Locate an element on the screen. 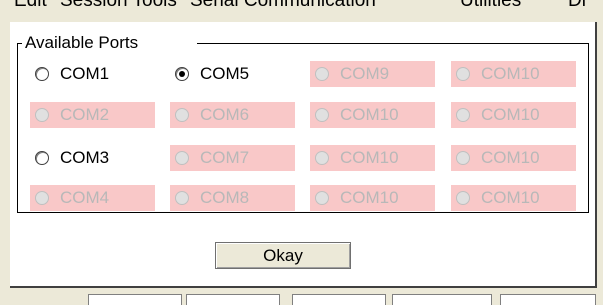 This screenshot has width=603, height=305. port-option-com1: COM1 is located at coordinates (92, 74).